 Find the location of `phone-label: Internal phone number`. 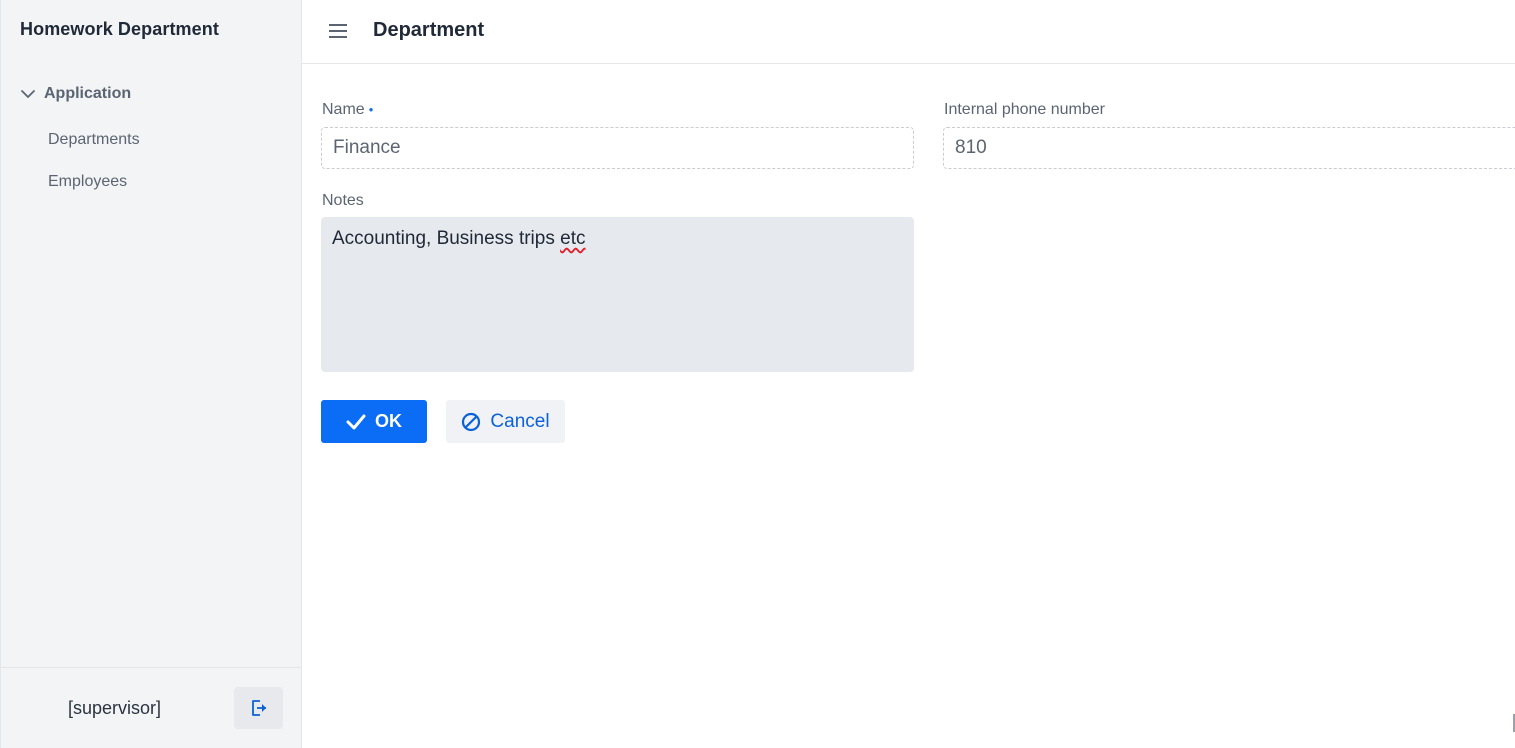

phone-label: Internal phone number is located at coordinates (1024, 109).